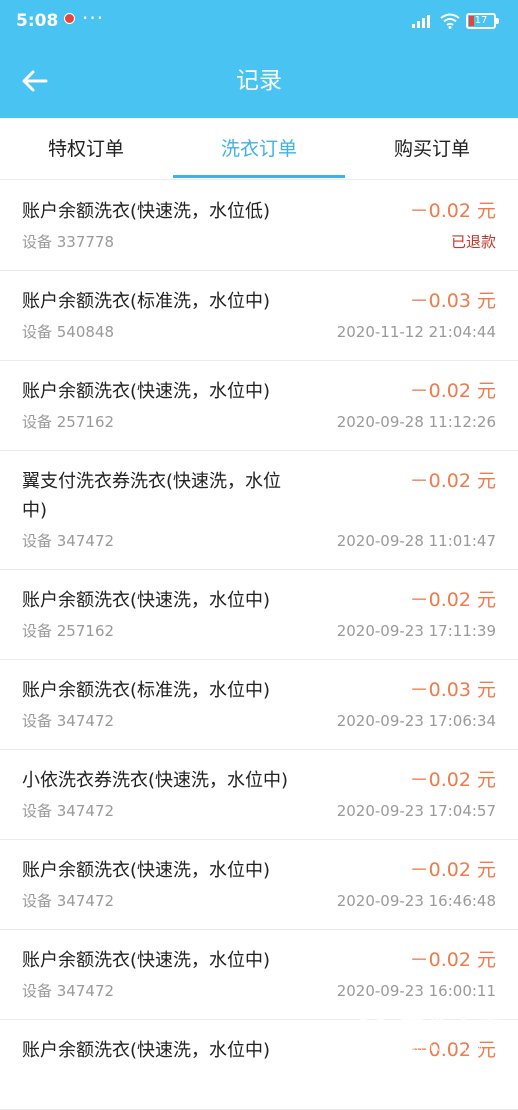 The image size is (518, 1110). What do you see at coordinates (450, 21) in the screenshot?
I see `wifi-icon` at bounding box center [450, 21].